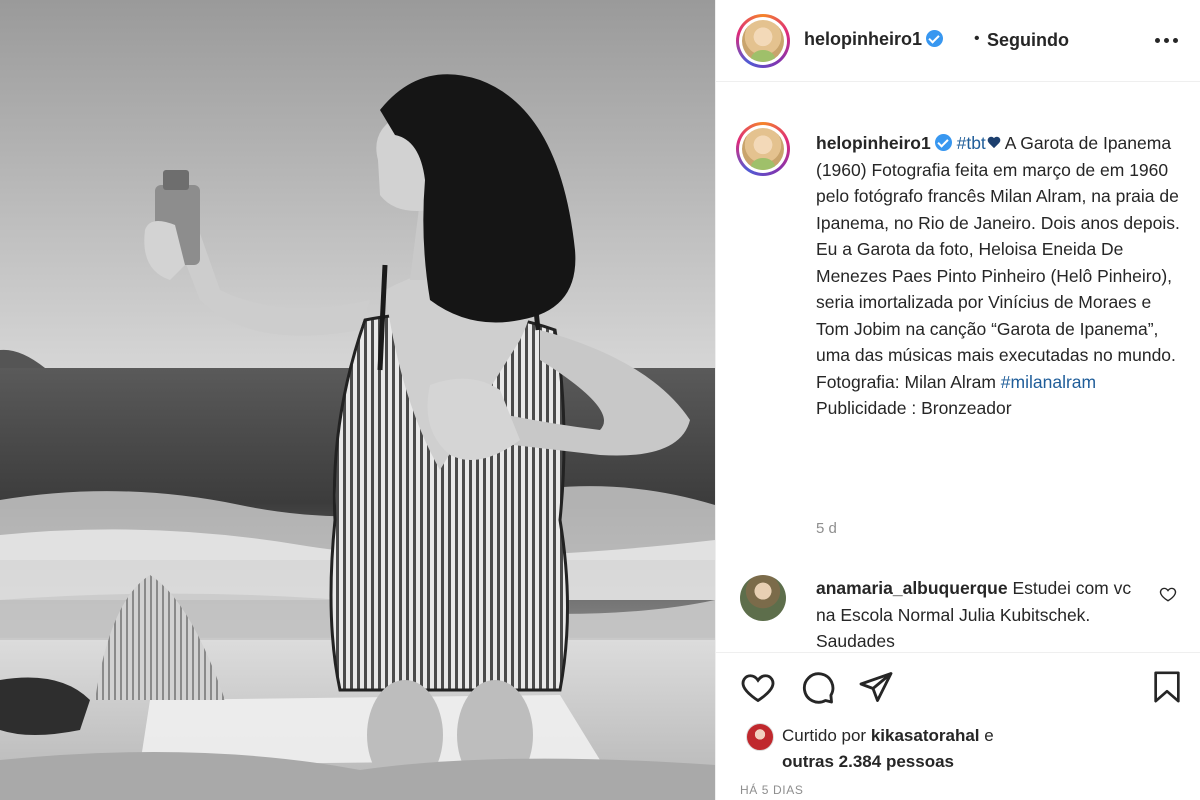 Image resolution: width=1200 pixels, height=800 pixels. I want to click on share-icon, so click(876, 687).